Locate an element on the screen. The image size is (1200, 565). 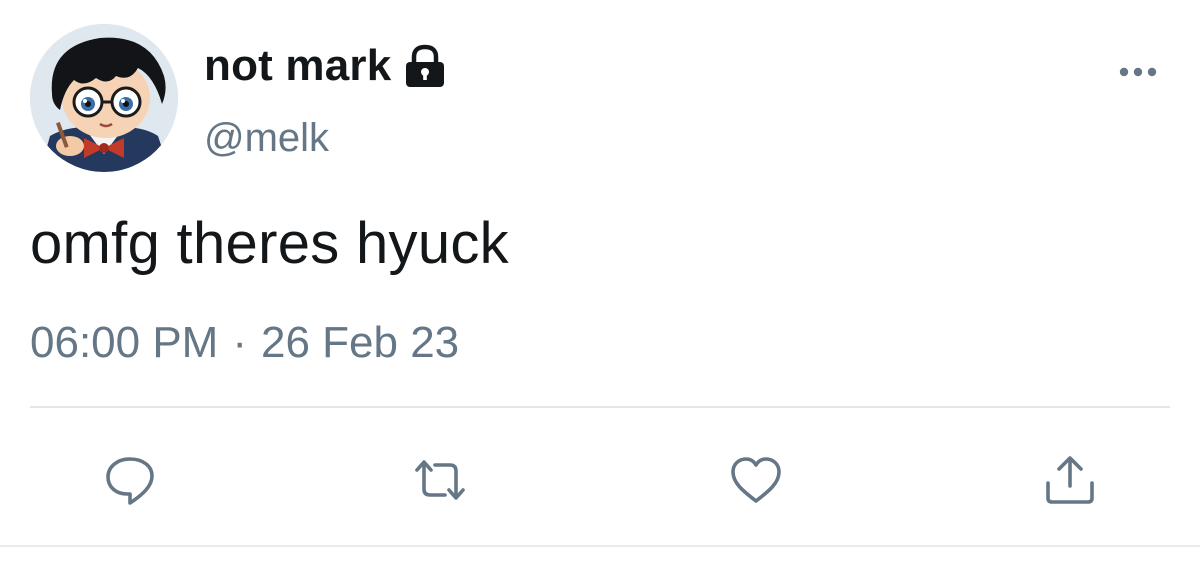
divider is located at coordinates (600, 407).